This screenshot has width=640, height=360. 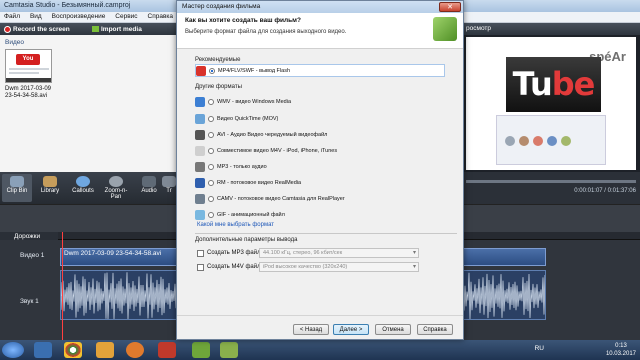 What do you see at coordinates (414, 267) in the screenshot?
I see `chevron-down-icon: ▾` at bounding box center [414, 267].